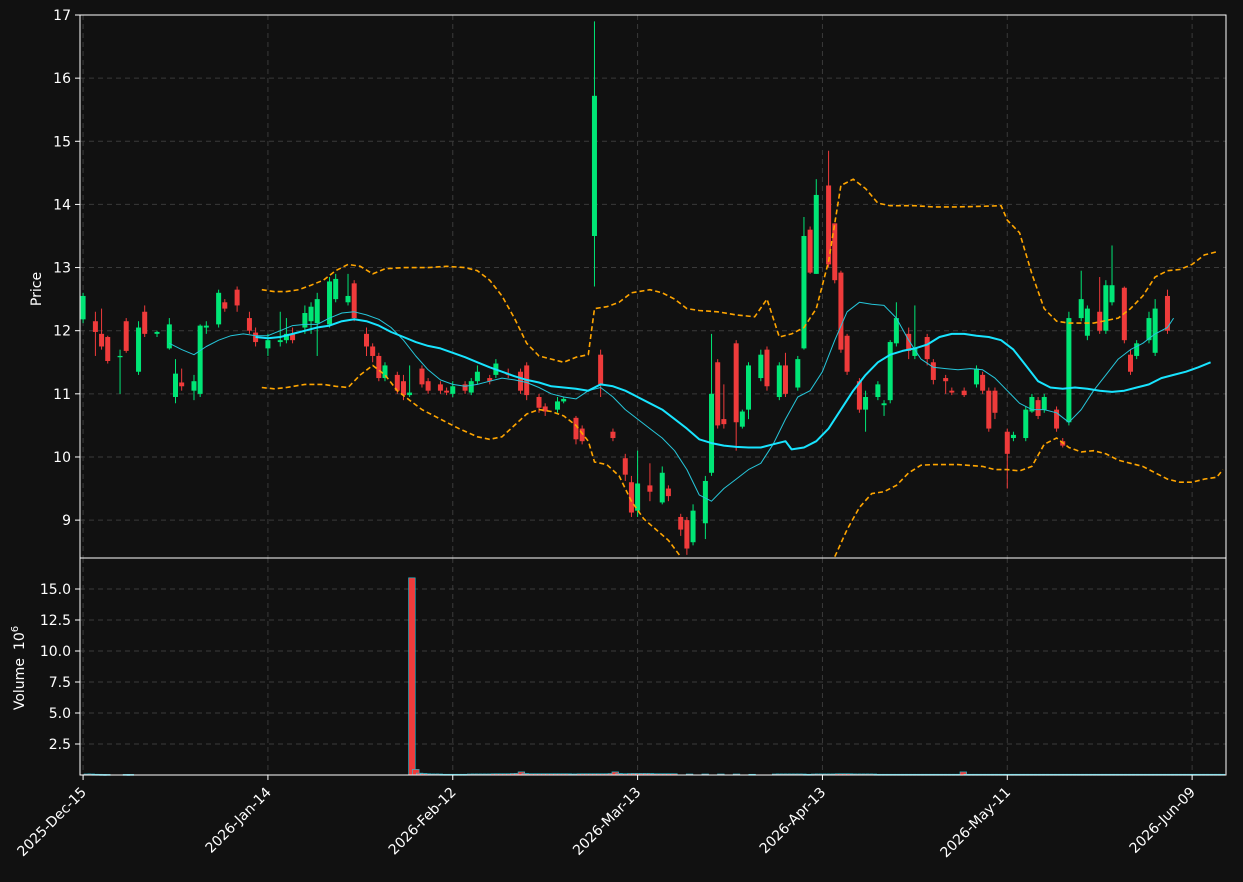  Describe the element at coordinates (66, 521) in the screenshot. I see `price-tick-label: 9` at that location.